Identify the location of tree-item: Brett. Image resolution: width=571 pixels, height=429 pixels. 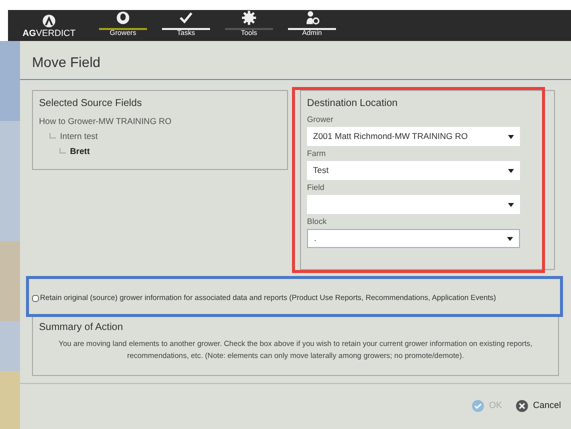
(80, 151).